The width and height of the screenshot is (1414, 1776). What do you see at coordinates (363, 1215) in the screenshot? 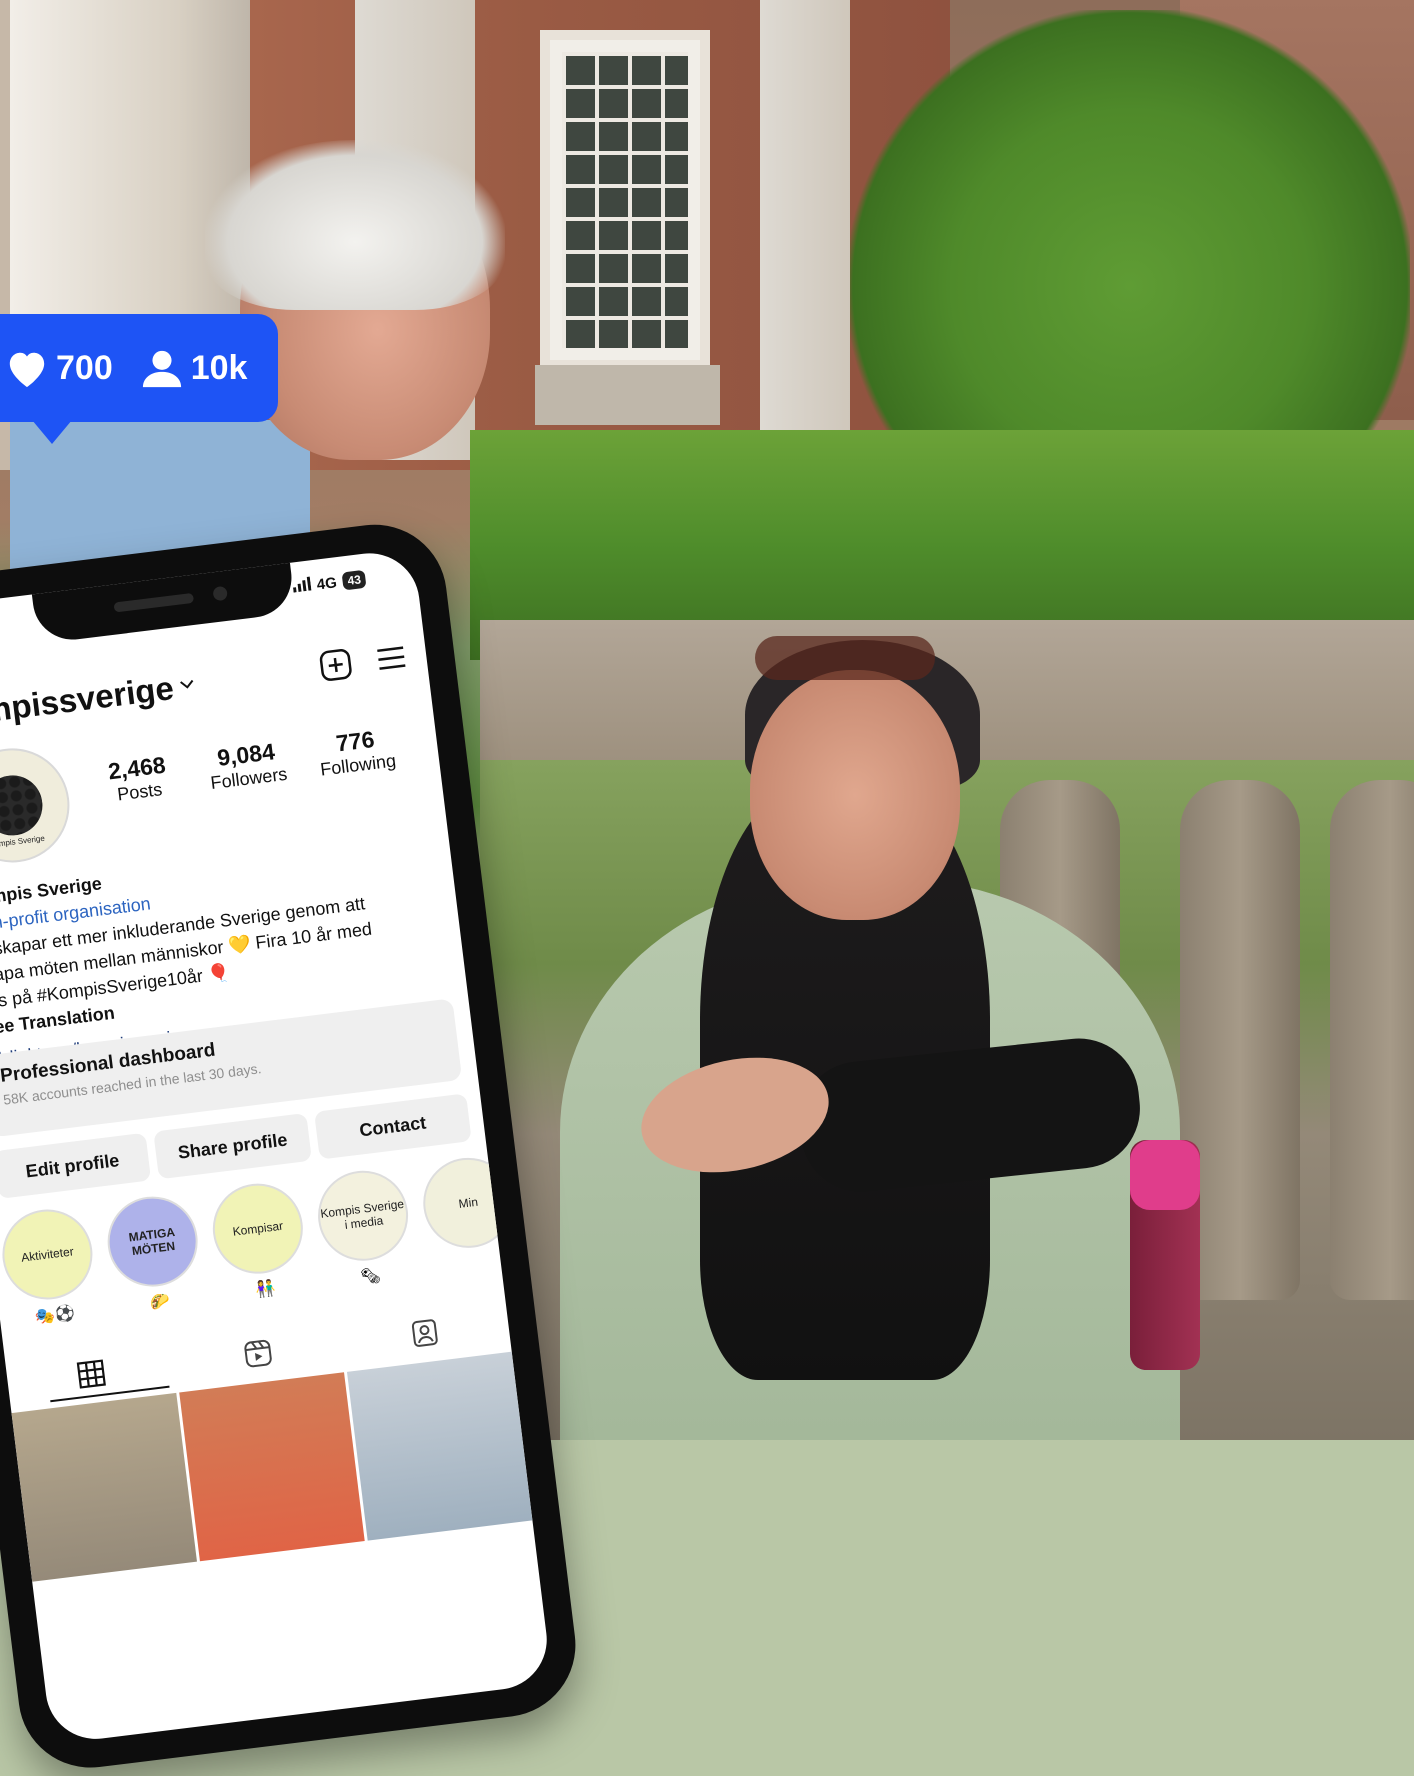
I see `highlight-cover: Kompis Sverige i media` at bounding box center [363, 1215].